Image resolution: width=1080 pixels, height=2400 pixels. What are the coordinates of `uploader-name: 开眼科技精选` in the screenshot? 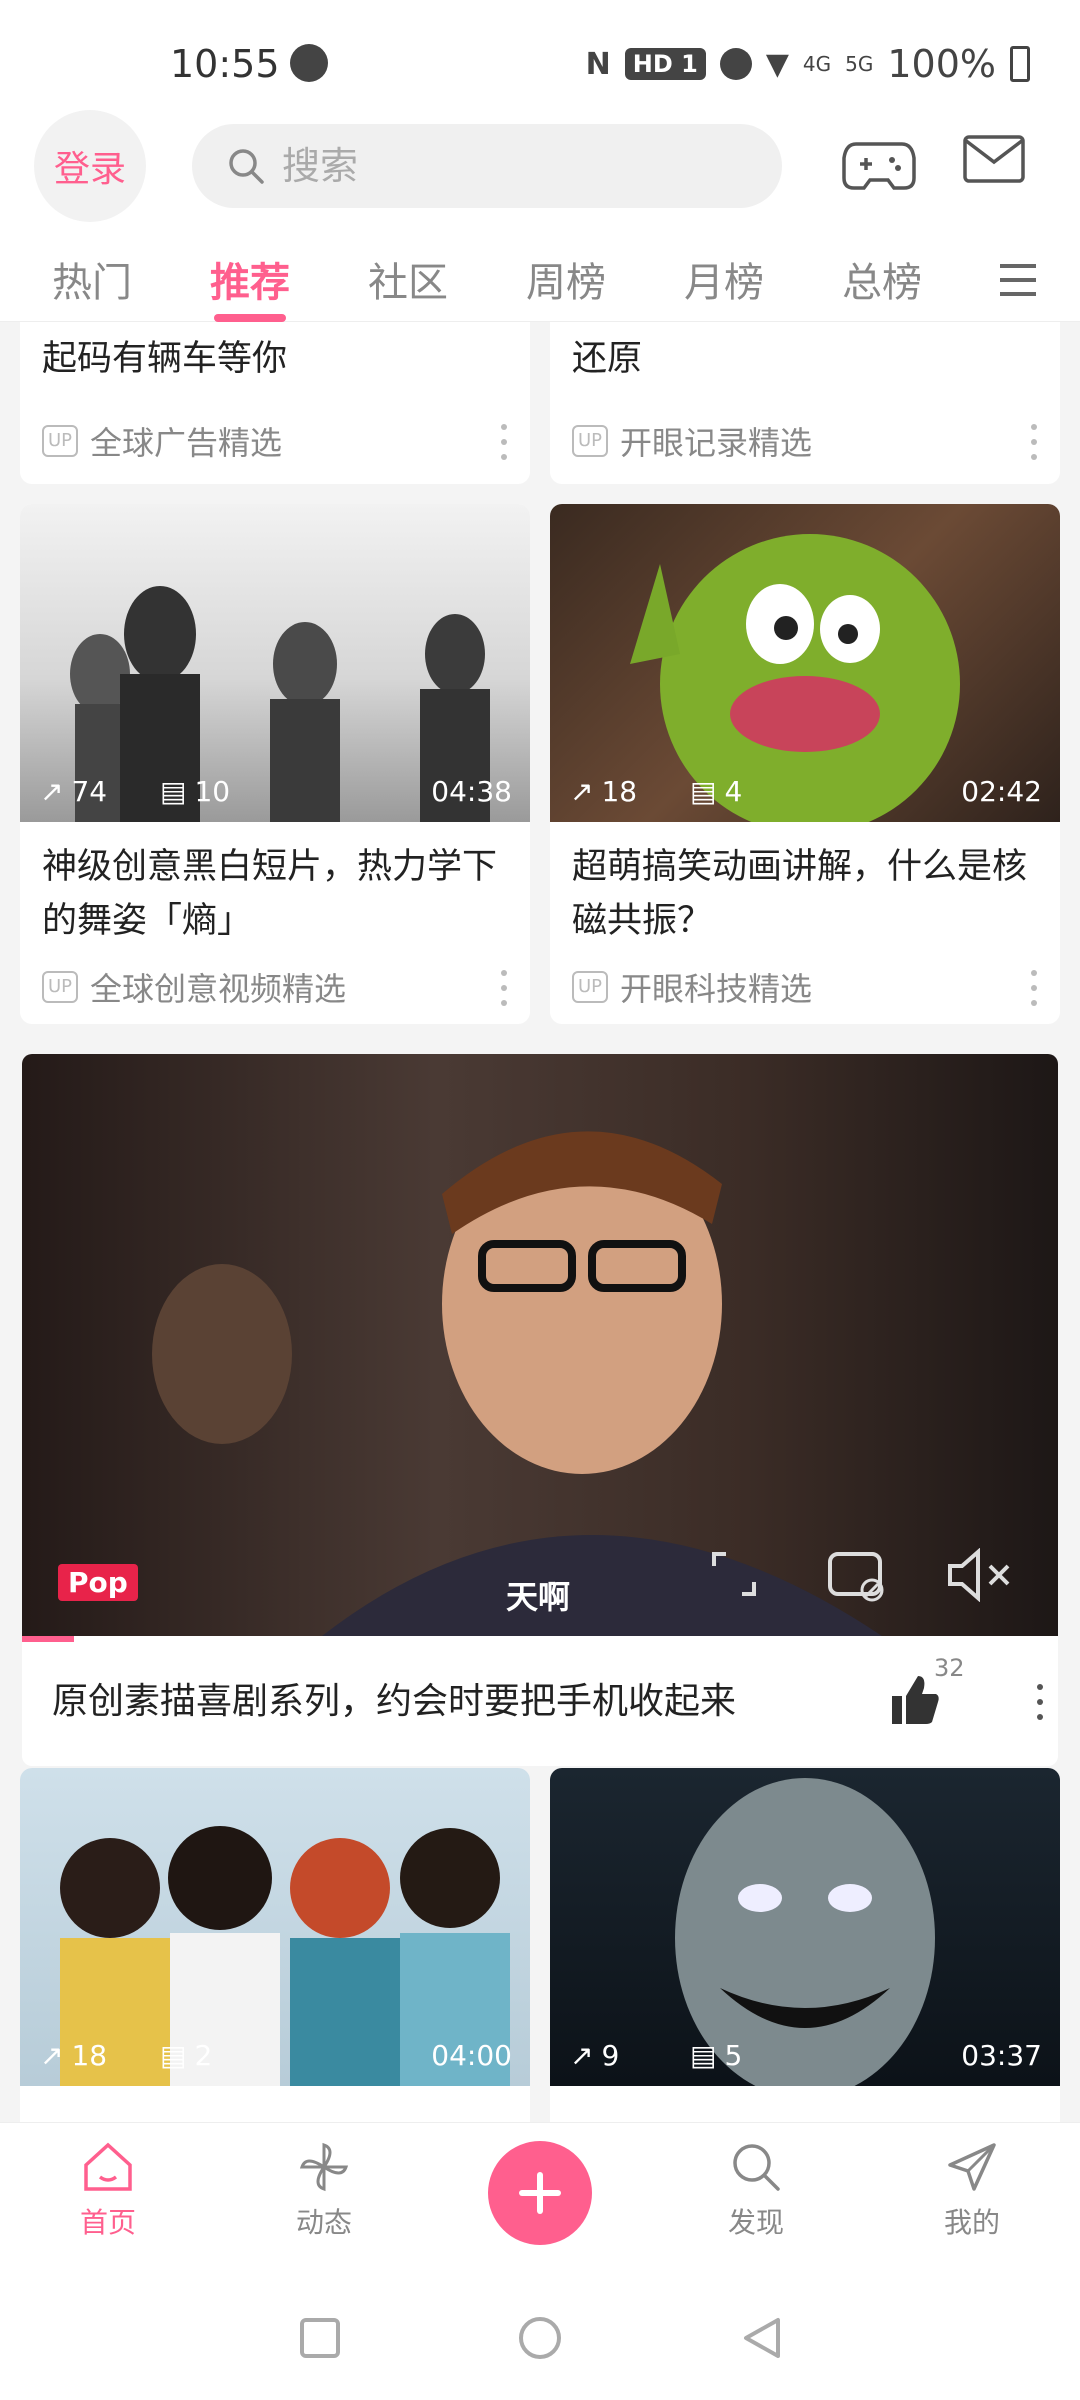 It's located at (716, 989).